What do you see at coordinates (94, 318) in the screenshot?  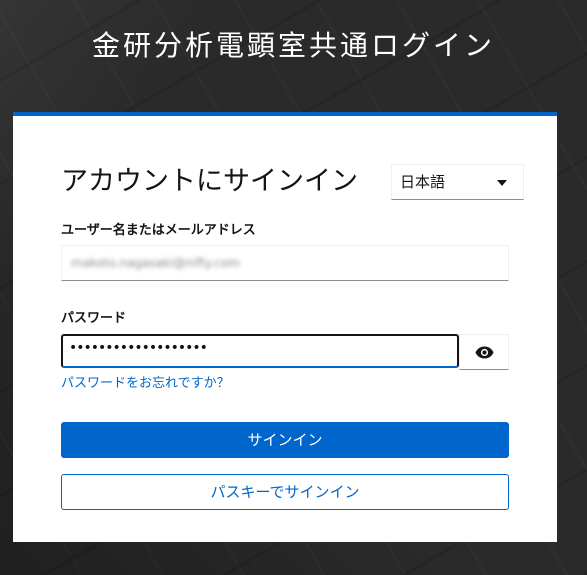 I see `password-label: パスワード` at bounding box center [94, 318].